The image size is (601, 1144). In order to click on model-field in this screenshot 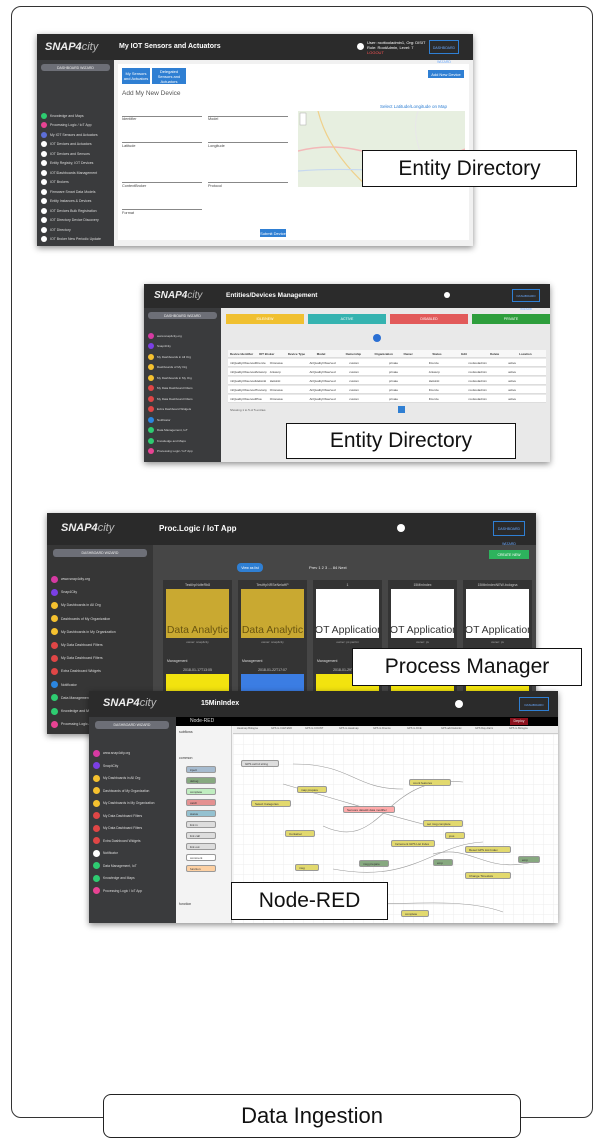, I will do `click(248, 116)`.